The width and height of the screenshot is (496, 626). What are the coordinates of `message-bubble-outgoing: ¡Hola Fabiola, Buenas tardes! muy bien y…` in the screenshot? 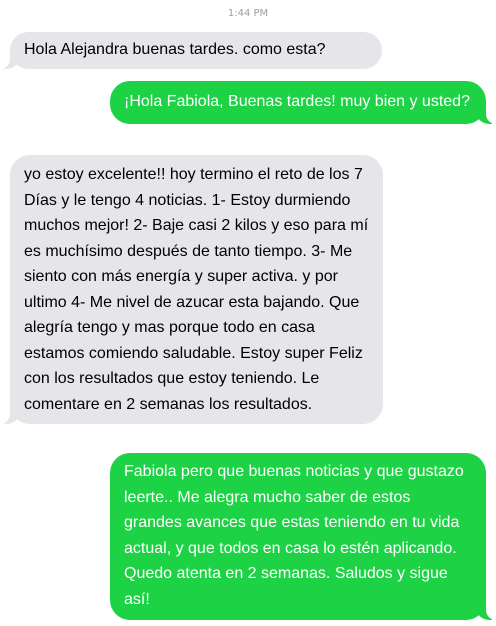 It's located at (303, 102).